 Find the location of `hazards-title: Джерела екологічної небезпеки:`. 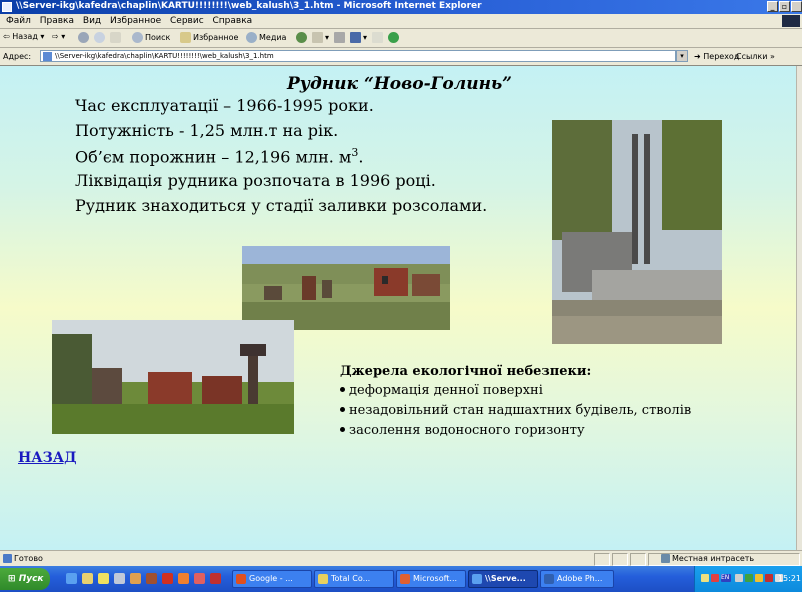

hazards-title: Джерела екологічної небезпеки: is located at coordinates (466, 371).